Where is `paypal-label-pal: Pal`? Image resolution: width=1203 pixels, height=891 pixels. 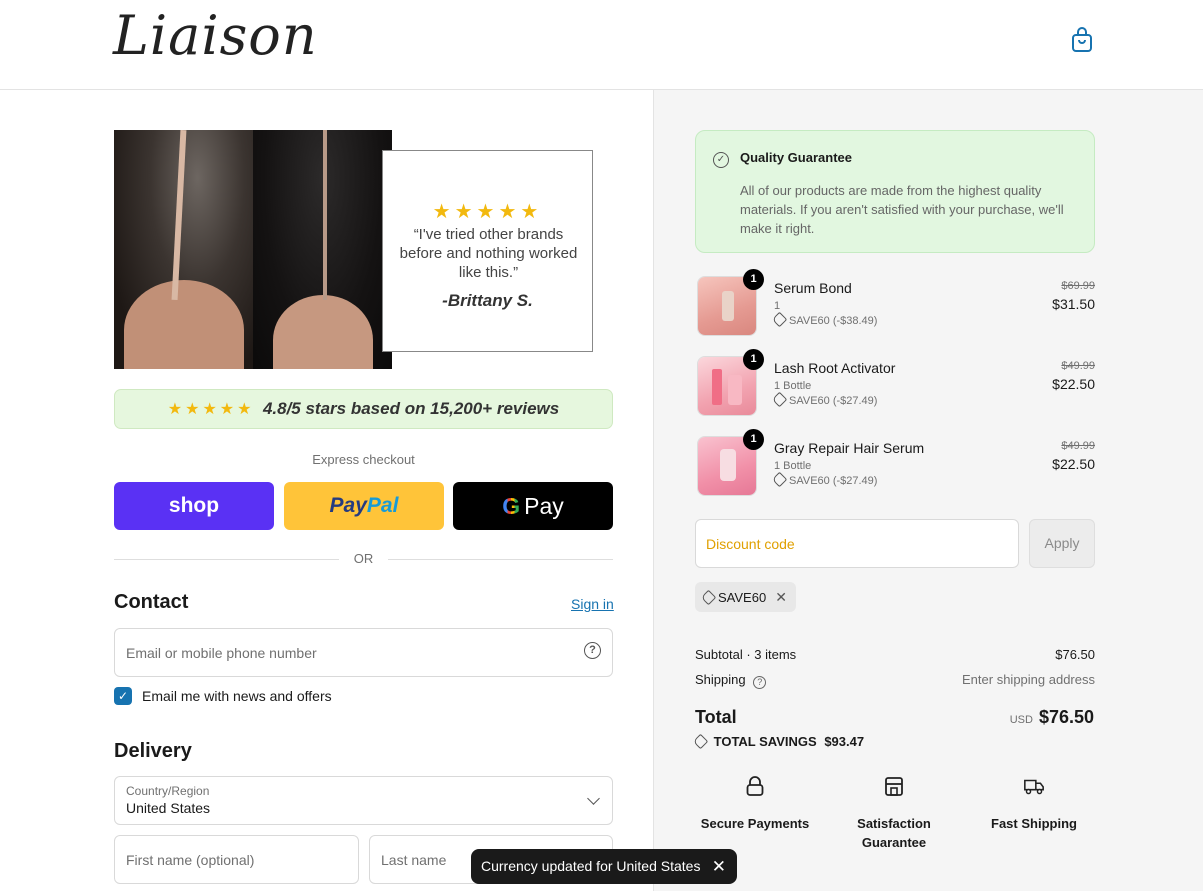
paypal-label-pal: Pal is located at coordinates (382, 505).